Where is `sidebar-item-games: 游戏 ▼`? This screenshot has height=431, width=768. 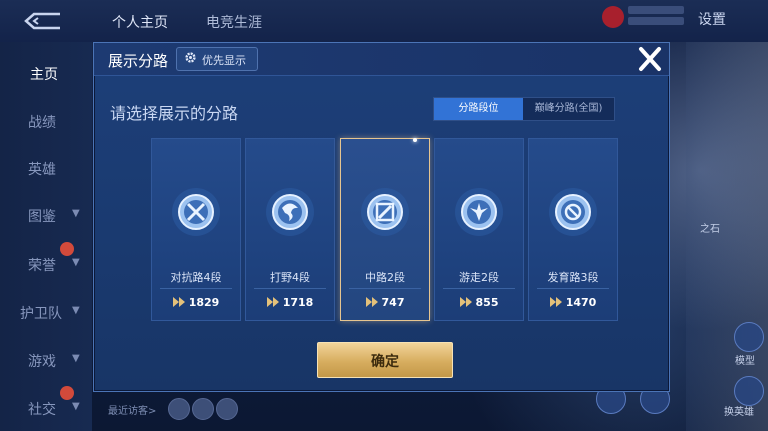
sidebar-item-games: 游戏 ▼ is located at coordinates (46, 361).